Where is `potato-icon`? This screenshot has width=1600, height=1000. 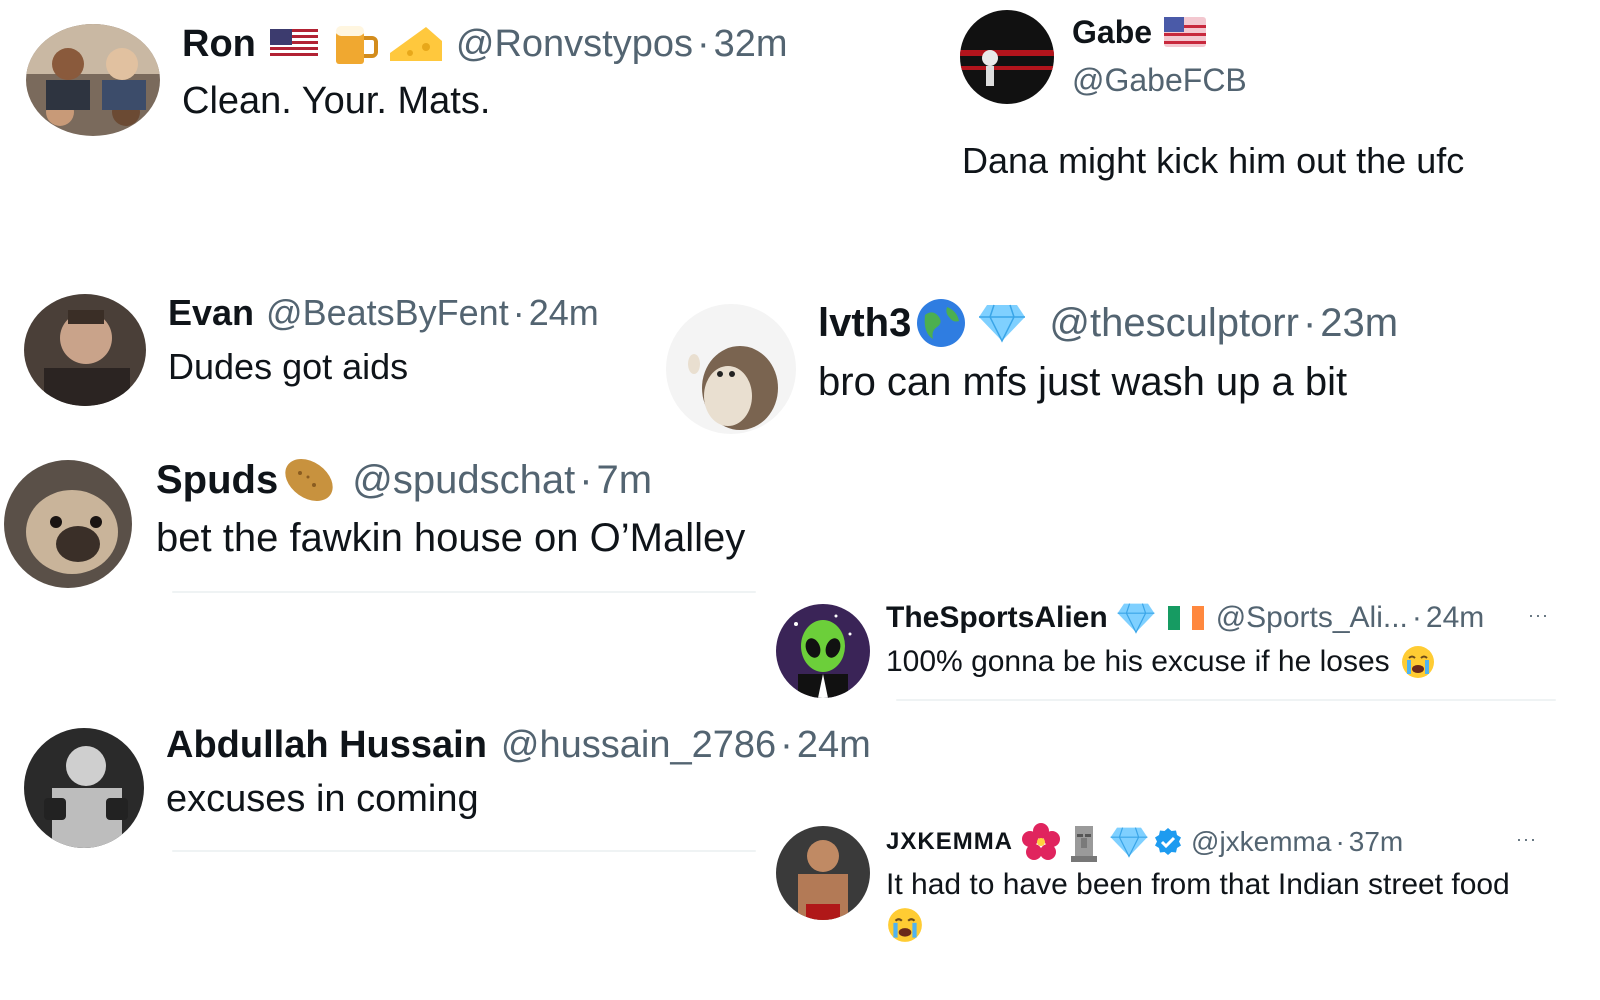 potato-icon is located at coordinates (309, 480).